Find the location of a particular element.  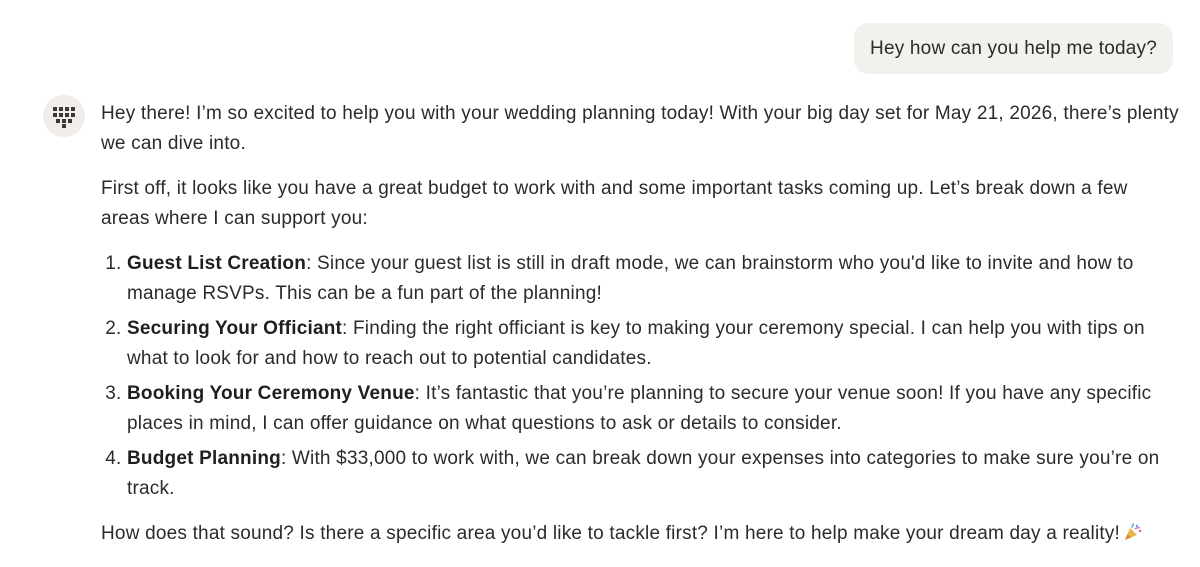

heart-grid-icon is located at coordinates (64, 117).